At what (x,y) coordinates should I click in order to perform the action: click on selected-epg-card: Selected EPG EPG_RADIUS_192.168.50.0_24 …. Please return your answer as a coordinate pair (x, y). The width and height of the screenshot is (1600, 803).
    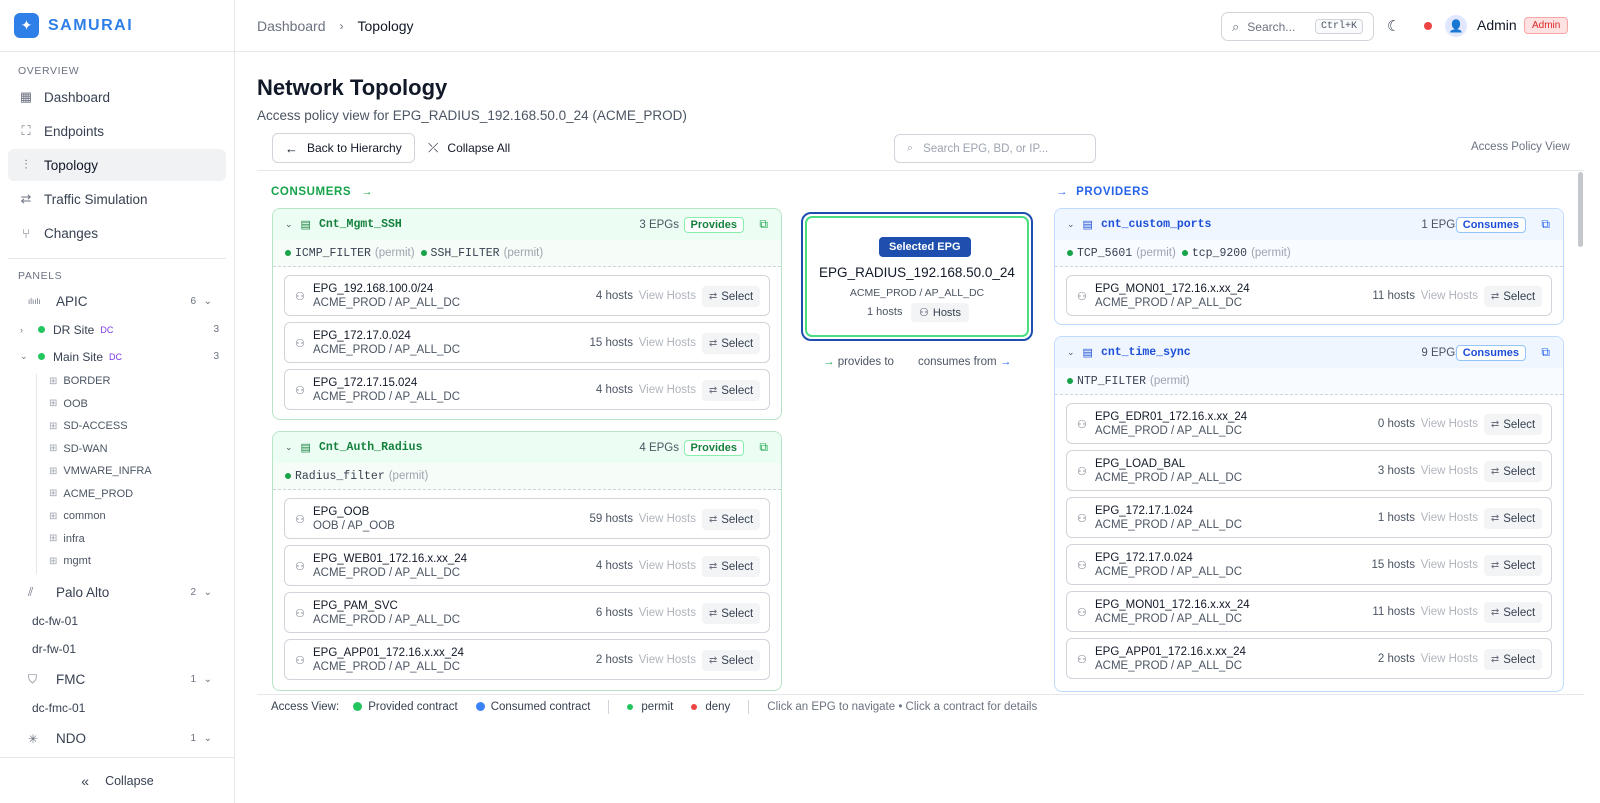
    Looking at the image, I should click on (917, 276).